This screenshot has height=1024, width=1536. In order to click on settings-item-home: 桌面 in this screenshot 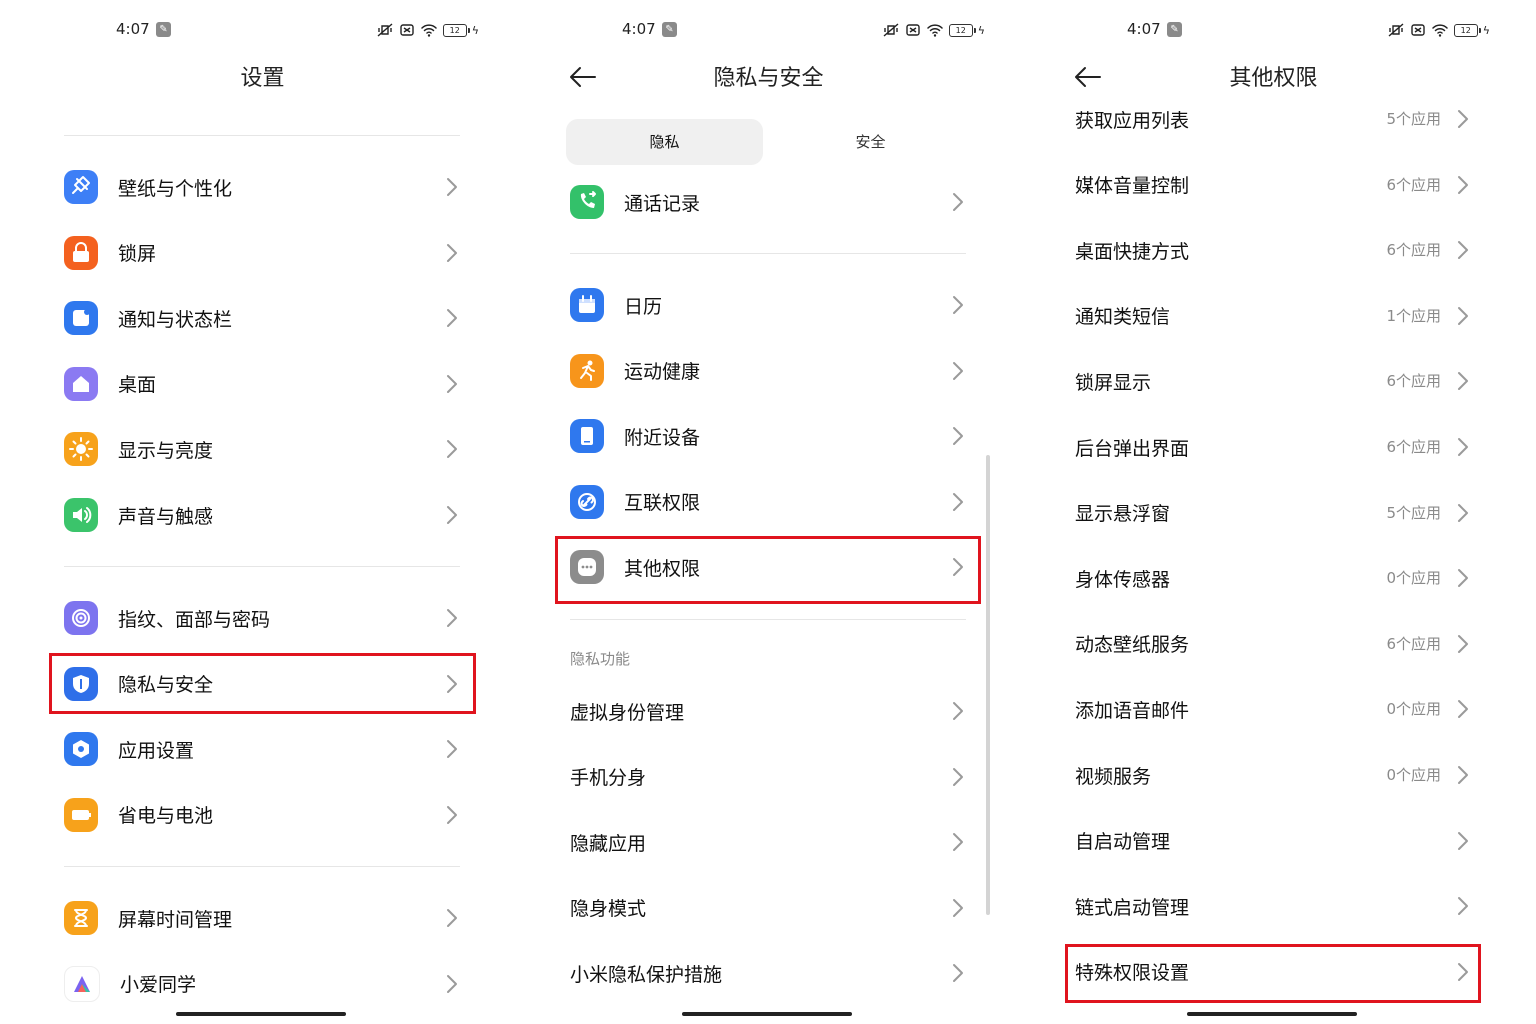, I will do `click(264, 384)`.